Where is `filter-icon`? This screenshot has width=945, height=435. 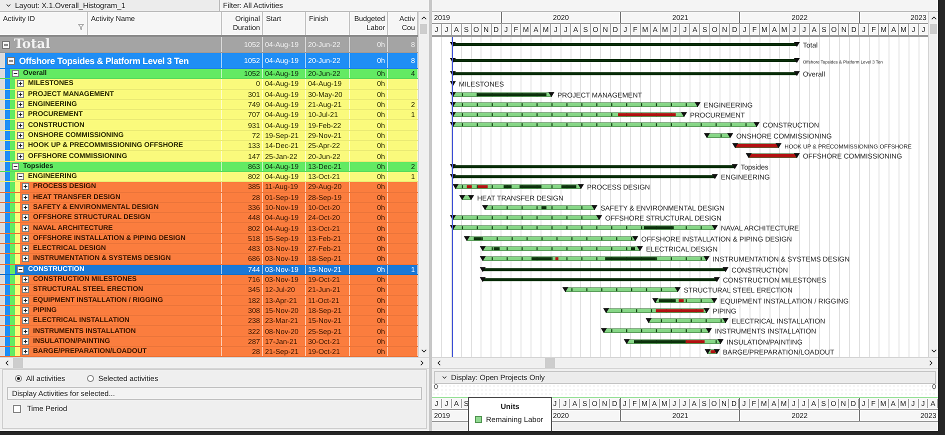 filter-icon is located at coordinates (81, 27).